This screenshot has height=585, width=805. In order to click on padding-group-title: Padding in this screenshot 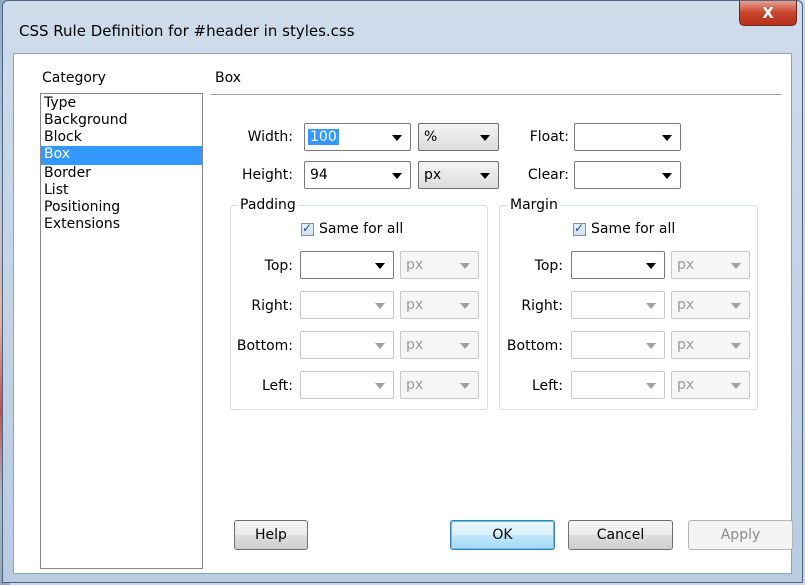, I will do `click(268, 205)`.